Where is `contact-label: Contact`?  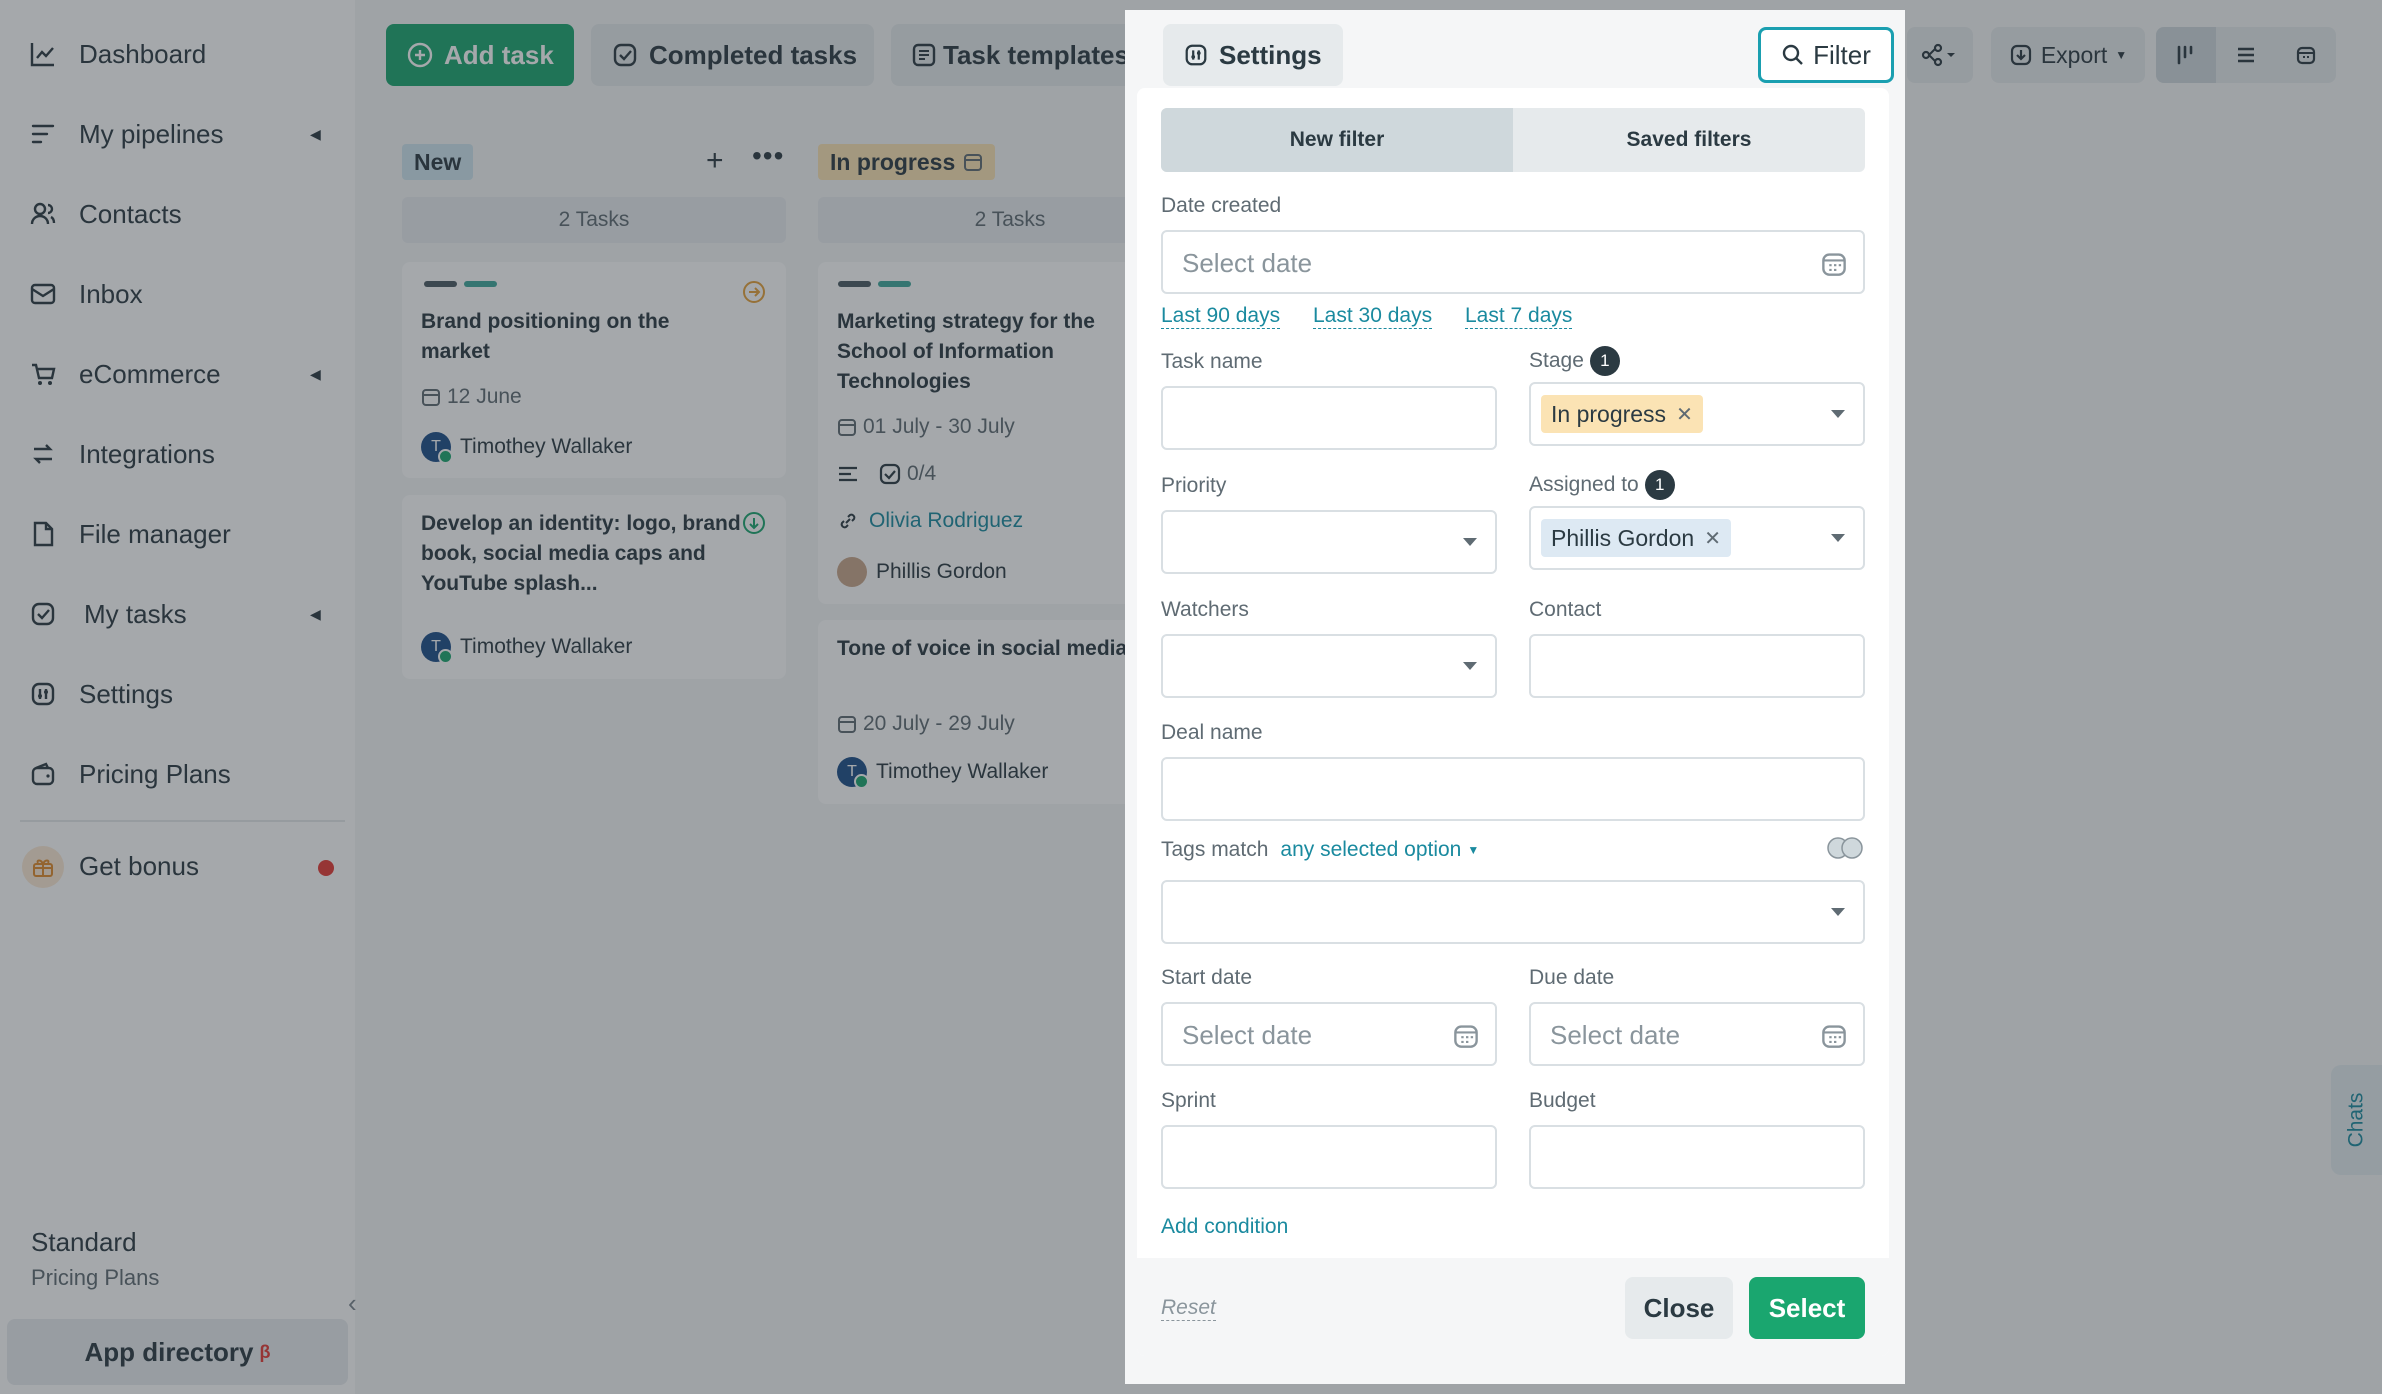 contact-label: Contact is located at coordinates (1565, 609).